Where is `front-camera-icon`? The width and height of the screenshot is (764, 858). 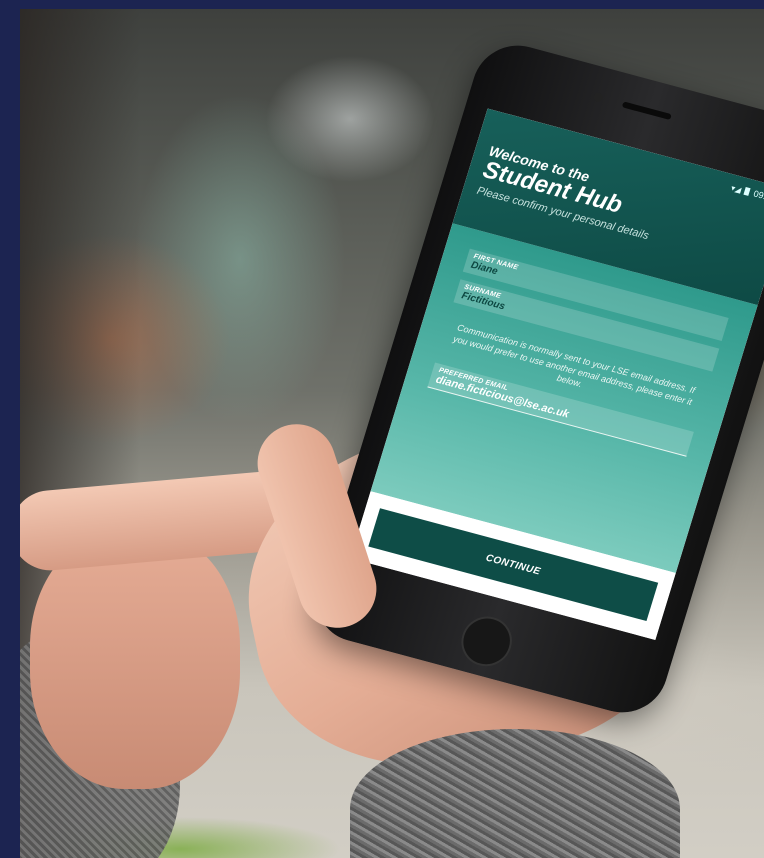
front-camera-icon is located at coordinates (598, 97).